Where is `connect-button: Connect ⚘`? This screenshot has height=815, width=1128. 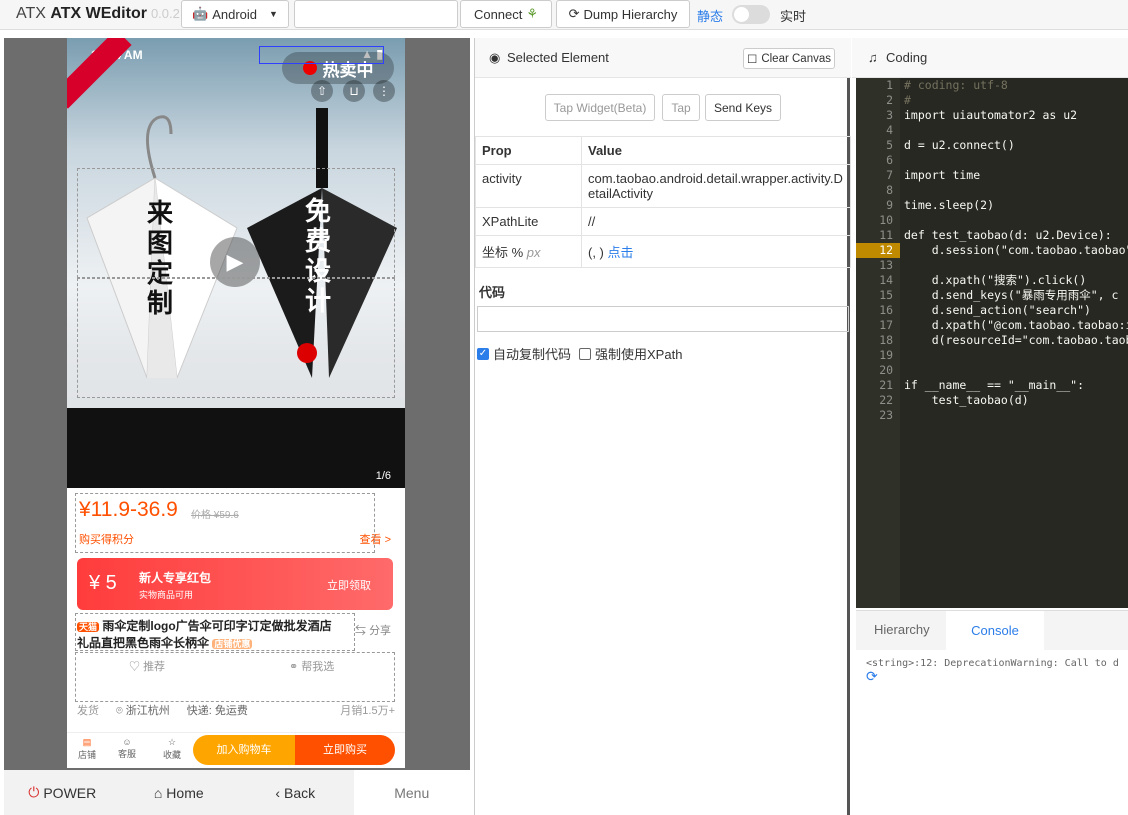
connect-button: Connect ⚘ is located at coordinates (506, 14).